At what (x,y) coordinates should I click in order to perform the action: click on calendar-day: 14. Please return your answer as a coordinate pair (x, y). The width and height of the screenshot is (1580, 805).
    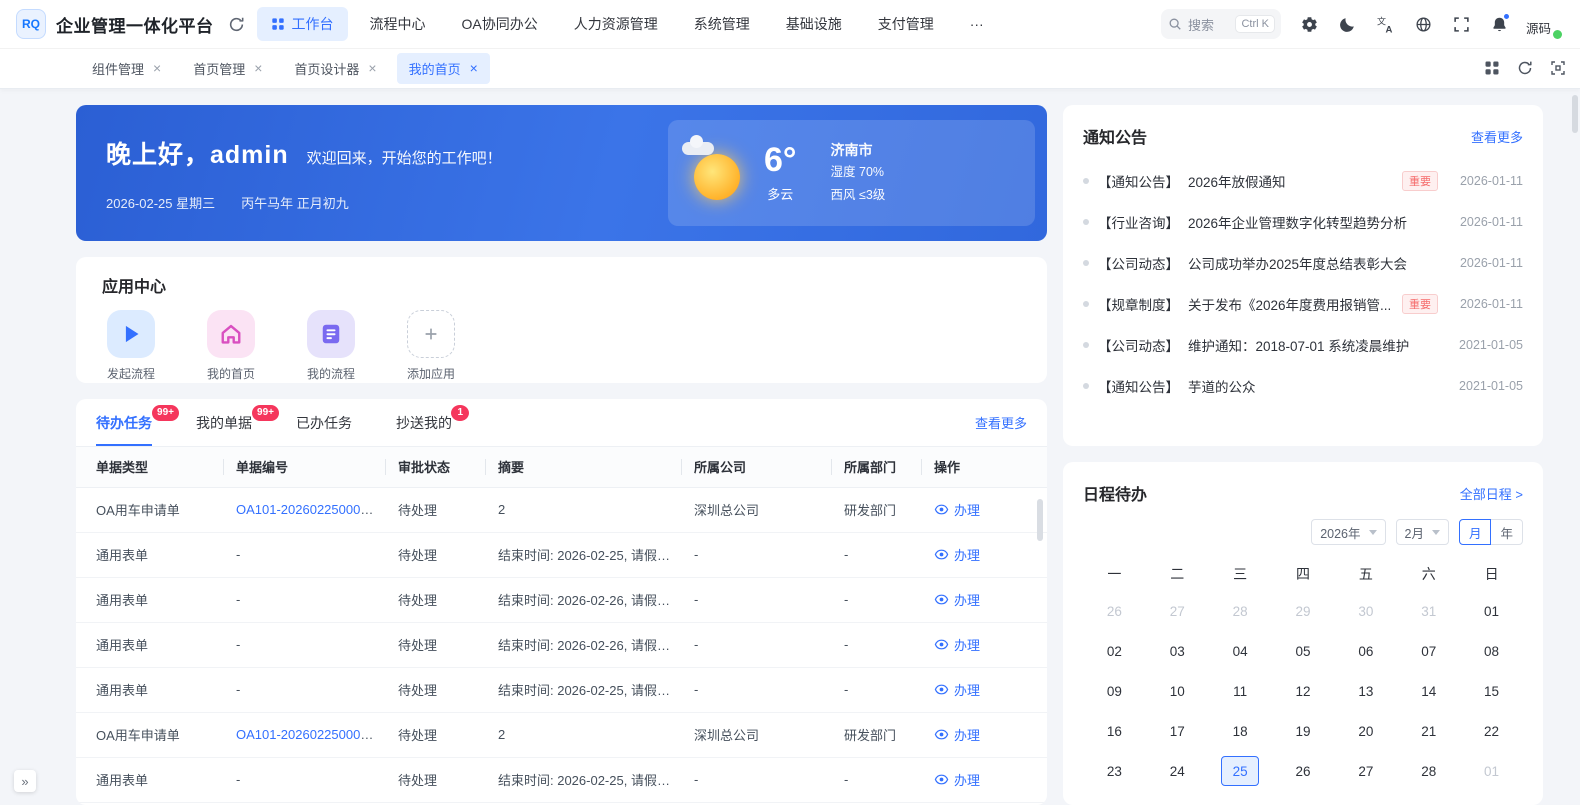
    Looking at the image, I should click on (1428, 691).